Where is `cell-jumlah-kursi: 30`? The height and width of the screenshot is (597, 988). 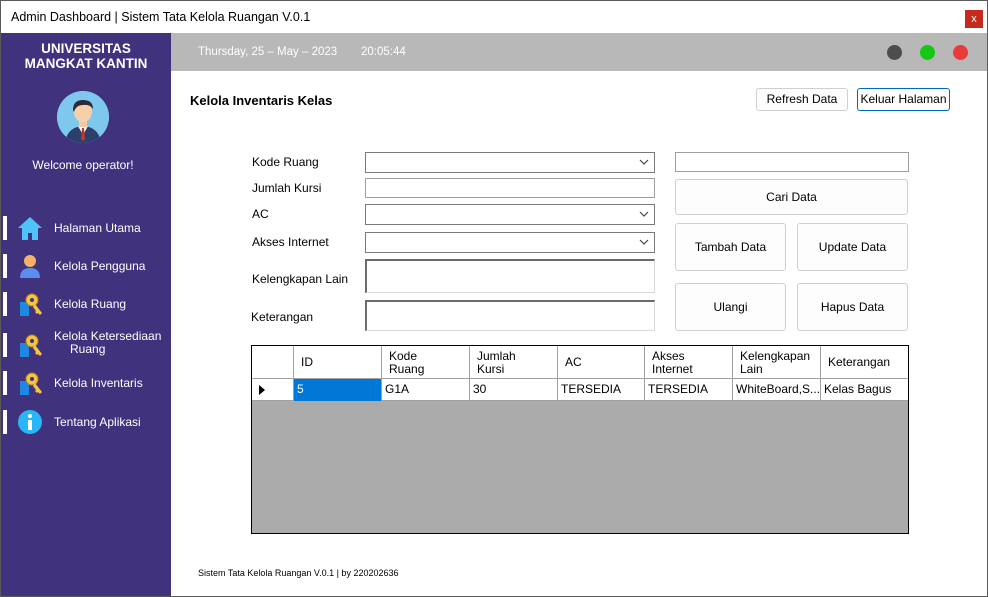
cell-jumlah-kursi: 30 is located at coordinates (514, 390).